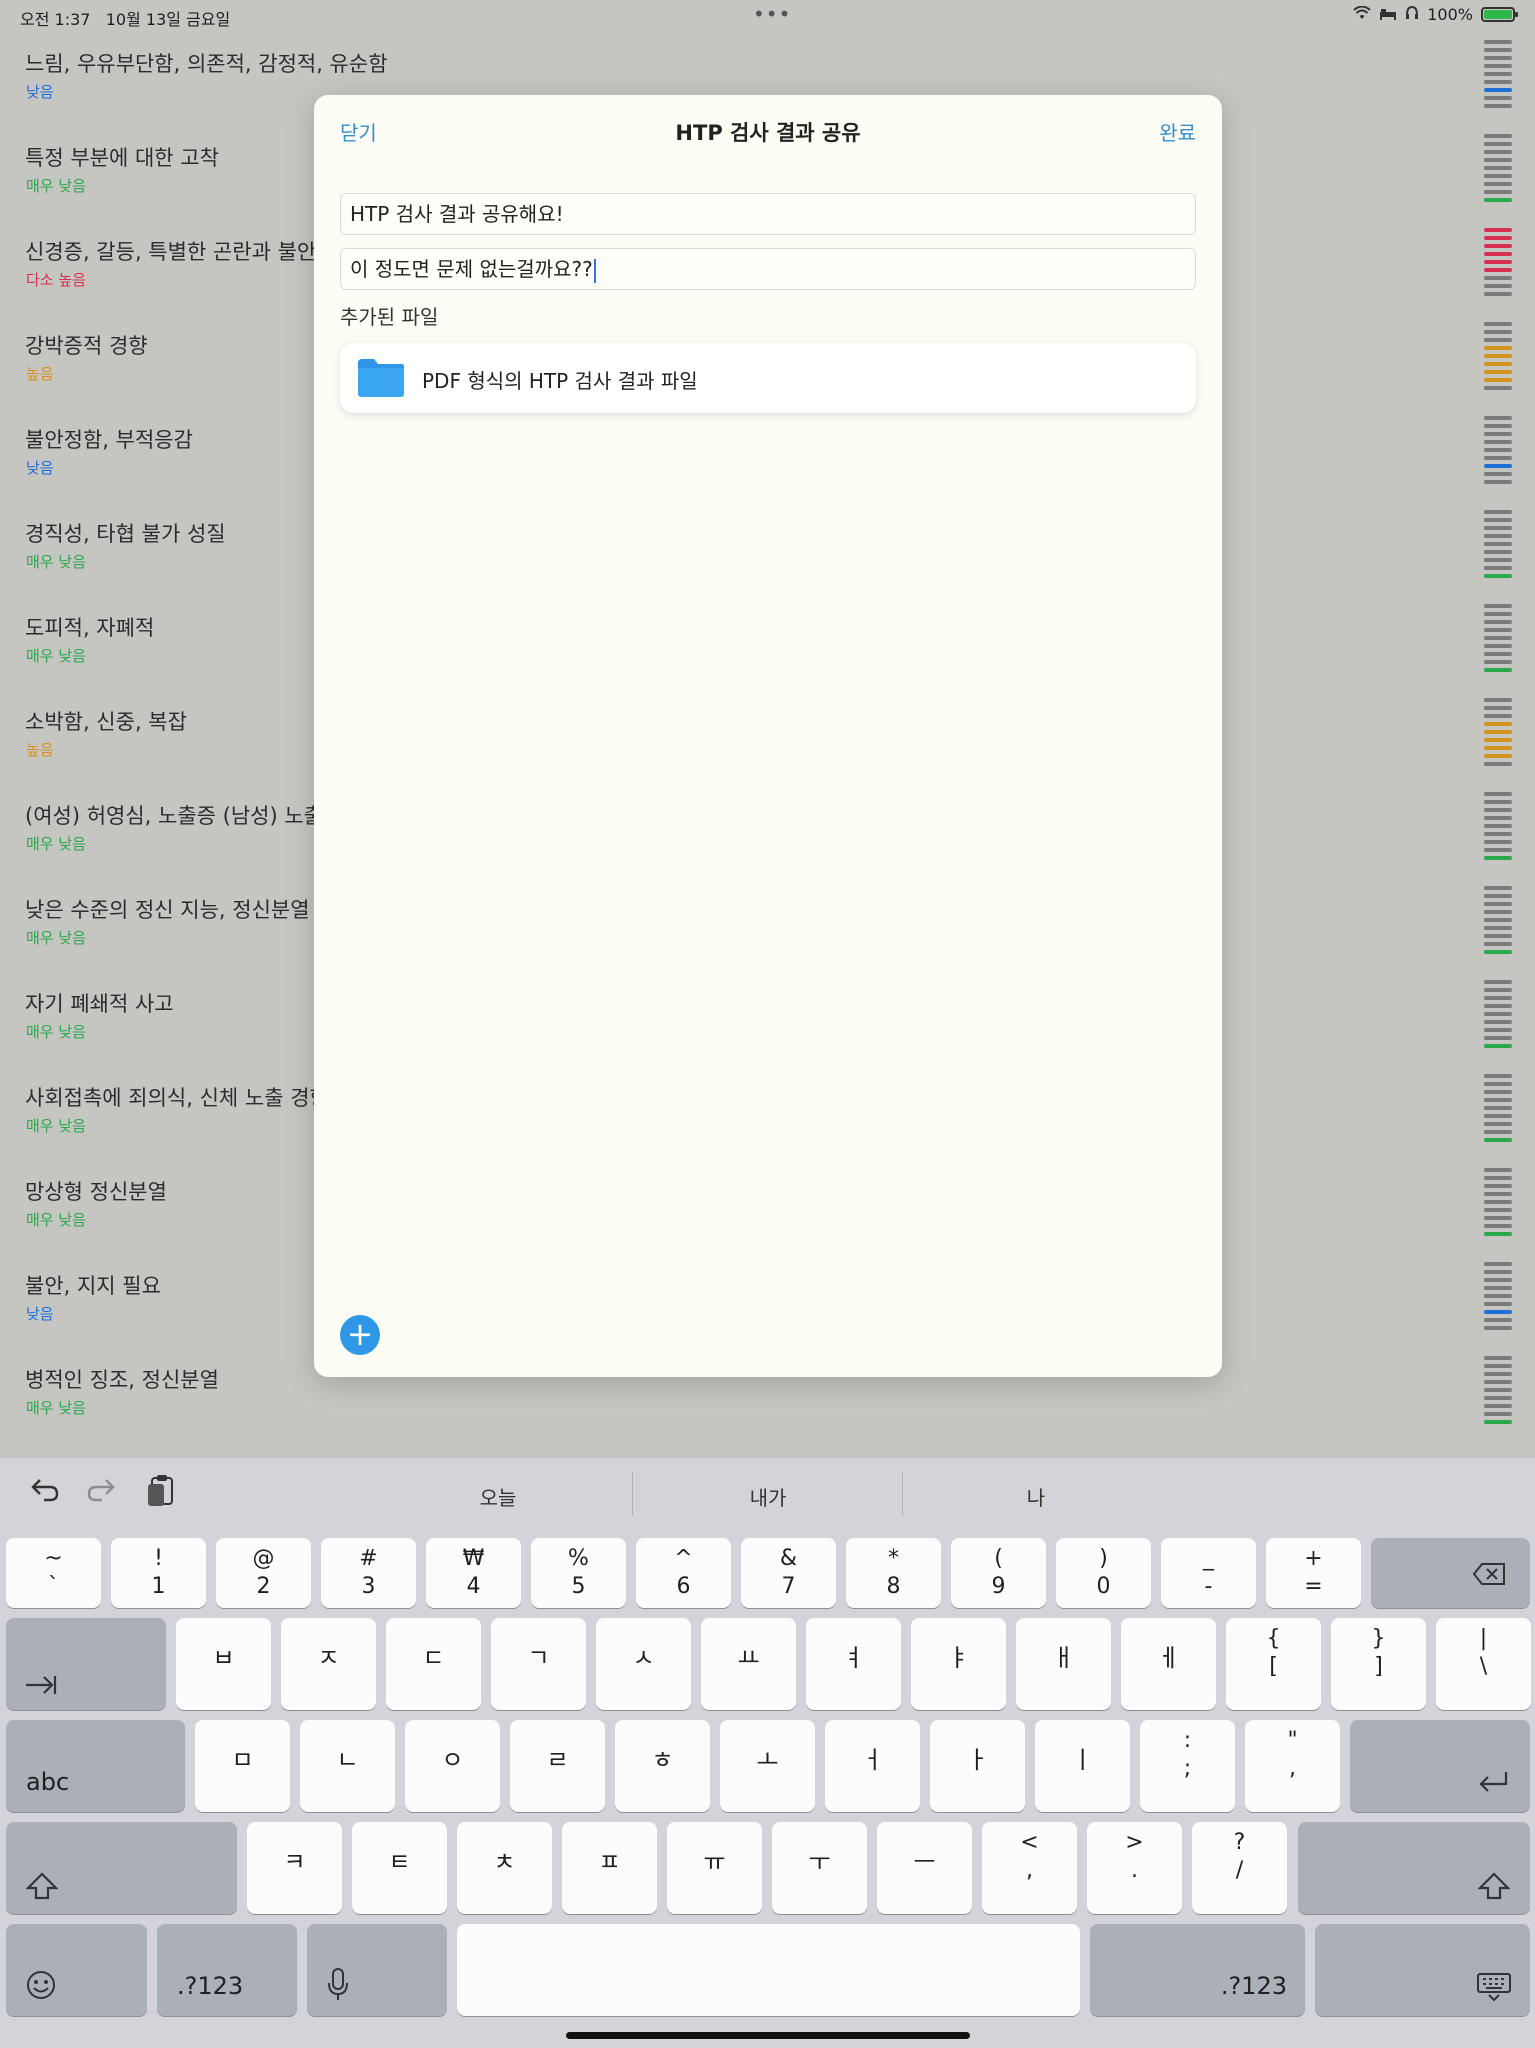 The height and width of the screenshot is (2048, 1535). I want to click on symbol-key: <,, so click(1029, 1868).